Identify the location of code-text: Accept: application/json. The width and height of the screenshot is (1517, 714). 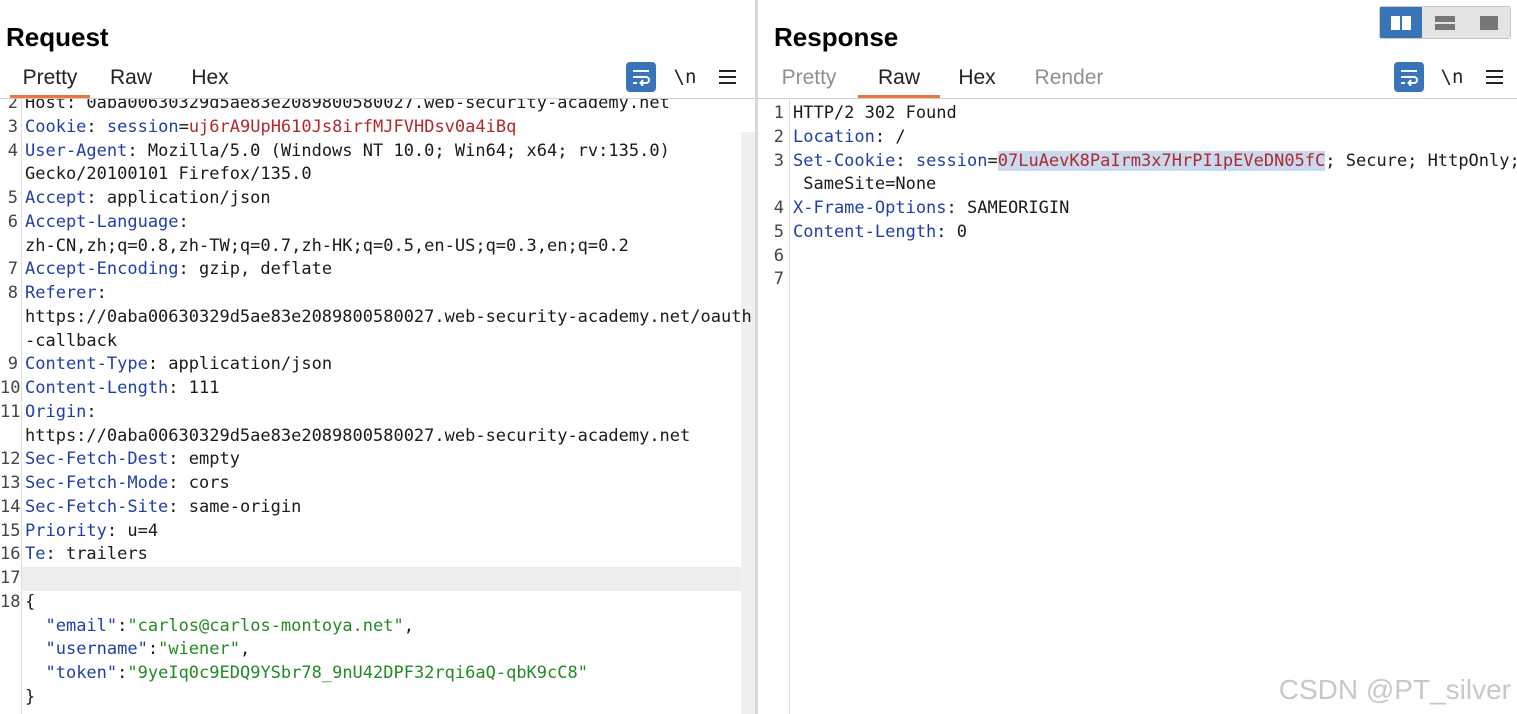
(148, 199).